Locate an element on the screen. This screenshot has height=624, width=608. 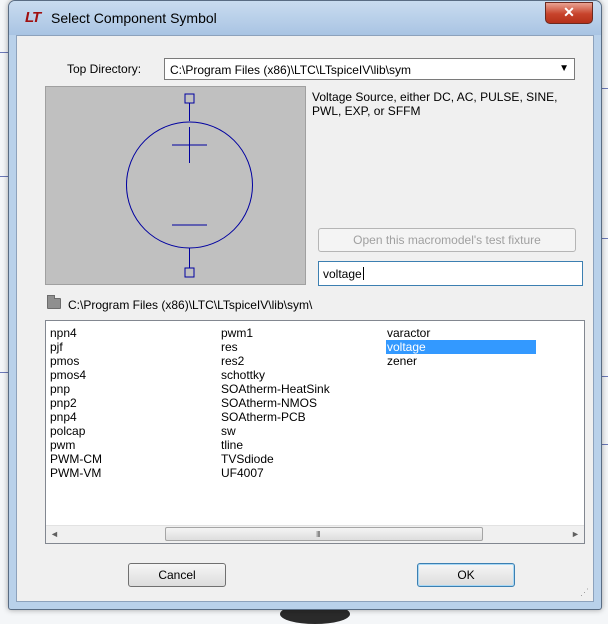
list-item: schottky is located at coordinates (295, 375).